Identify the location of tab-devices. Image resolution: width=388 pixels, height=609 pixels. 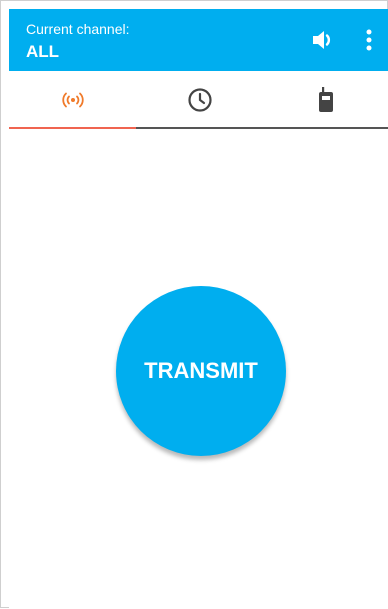
(325, 100).